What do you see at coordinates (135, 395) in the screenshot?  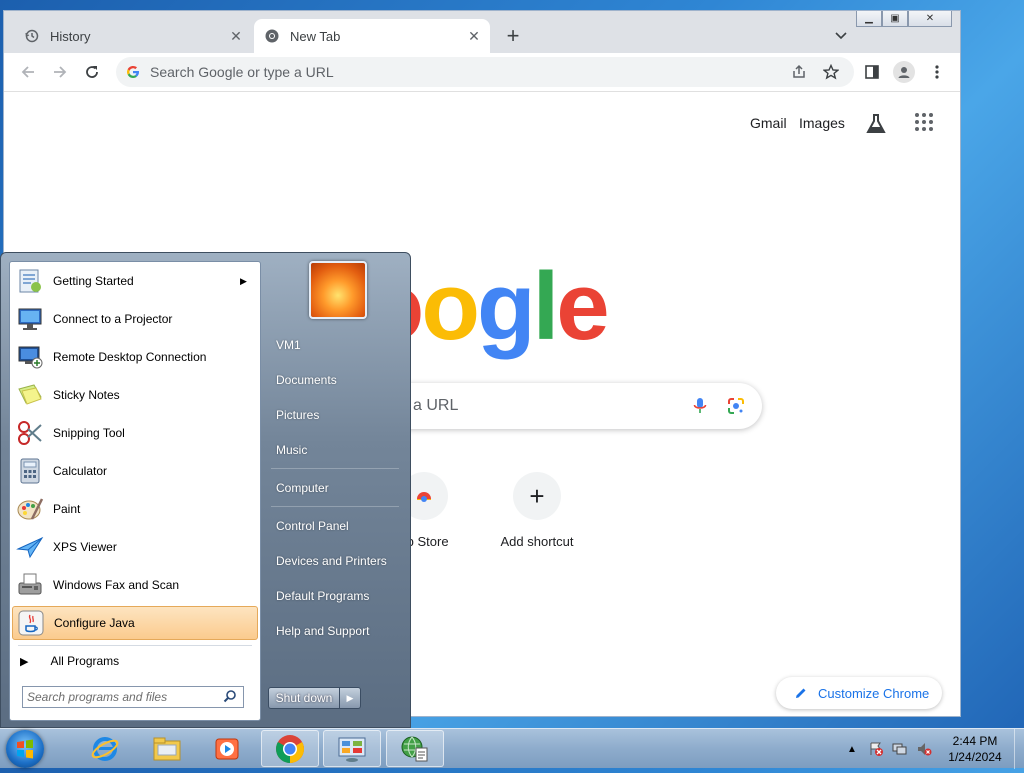 I see `program-sticky-notes: Sticky Notes` at bounding box center [135, 395].